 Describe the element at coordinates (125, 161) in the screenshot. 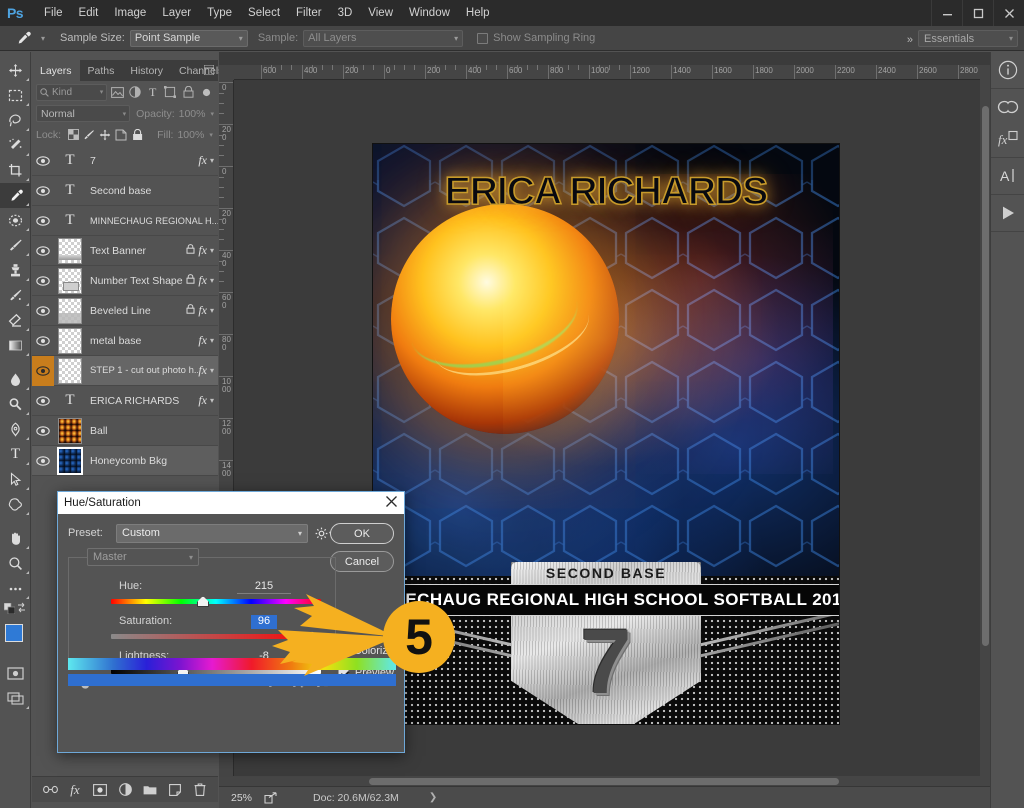

I see `table-row: T 7 fx ▾` at that location.